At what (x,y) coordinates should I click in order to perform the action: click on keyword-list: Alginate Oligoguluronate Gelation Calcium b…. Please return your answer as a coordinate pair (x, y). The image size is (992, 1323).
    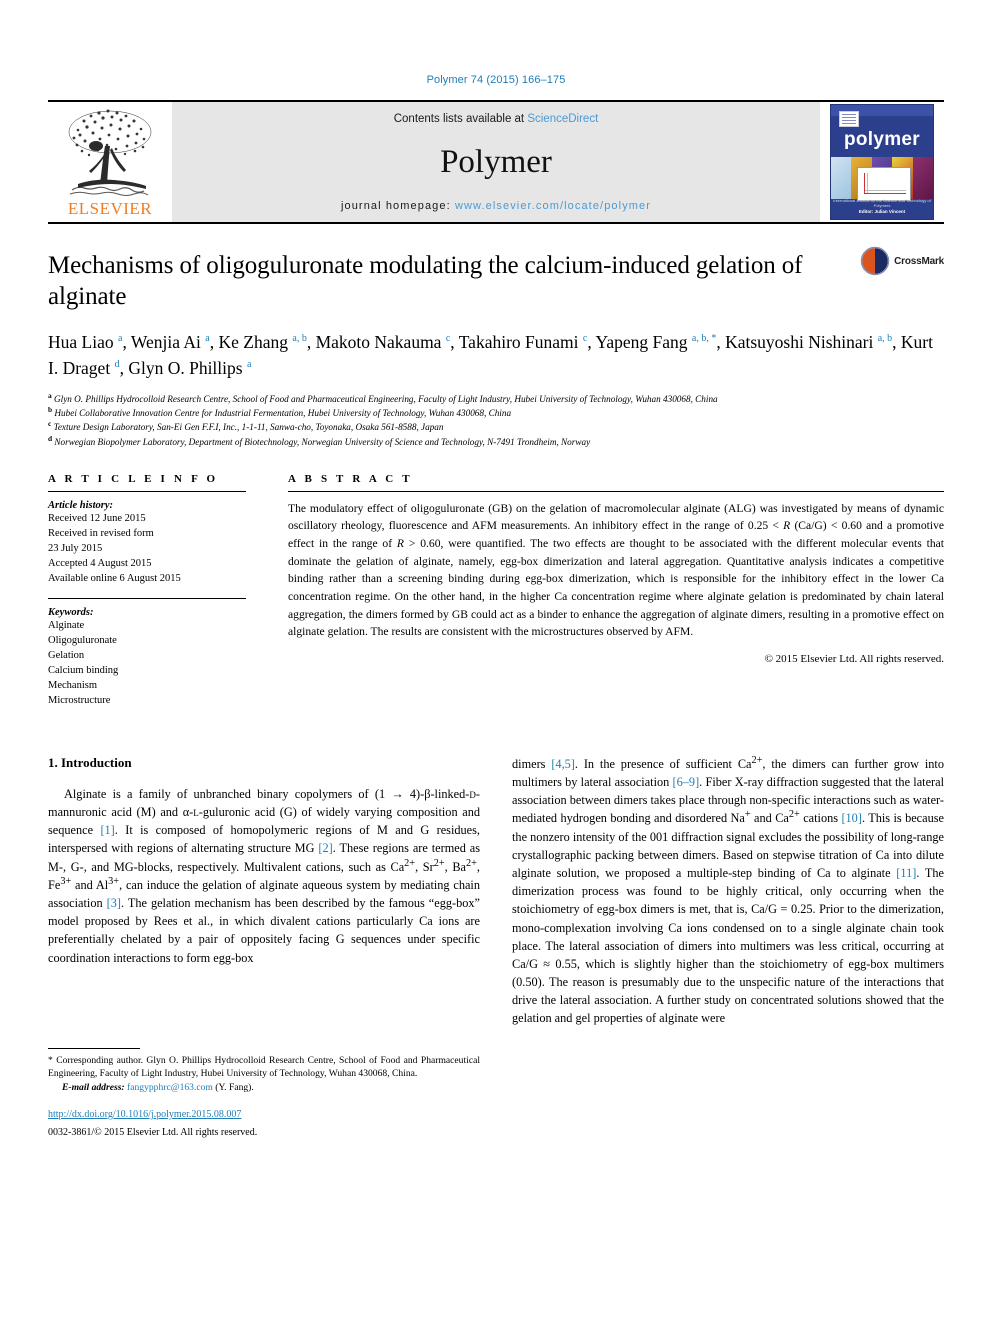
    Looking at the image, I should click on (147, 663).